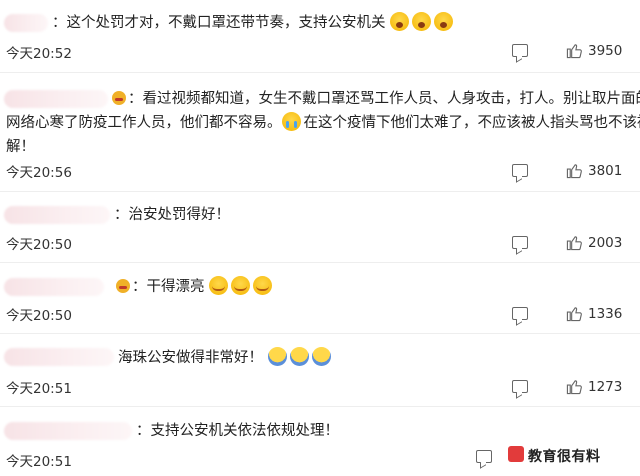 The image size is (640, 476). What do you see at coordinates (195, 287) in the screenshot?
I see `comment-text: ：干得漂亮` at bounding box center [195, 287].